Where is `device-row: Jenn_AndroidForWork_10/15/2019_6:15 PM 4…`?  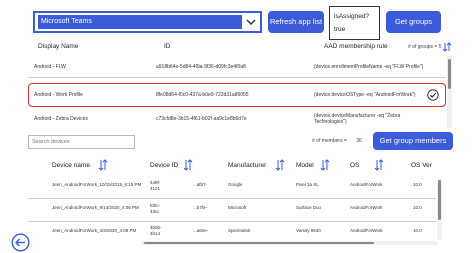
device-row: Jenn_AndroidForWork_10/15/2019_6:15 PM 4… is located at coordinates (232, 188).